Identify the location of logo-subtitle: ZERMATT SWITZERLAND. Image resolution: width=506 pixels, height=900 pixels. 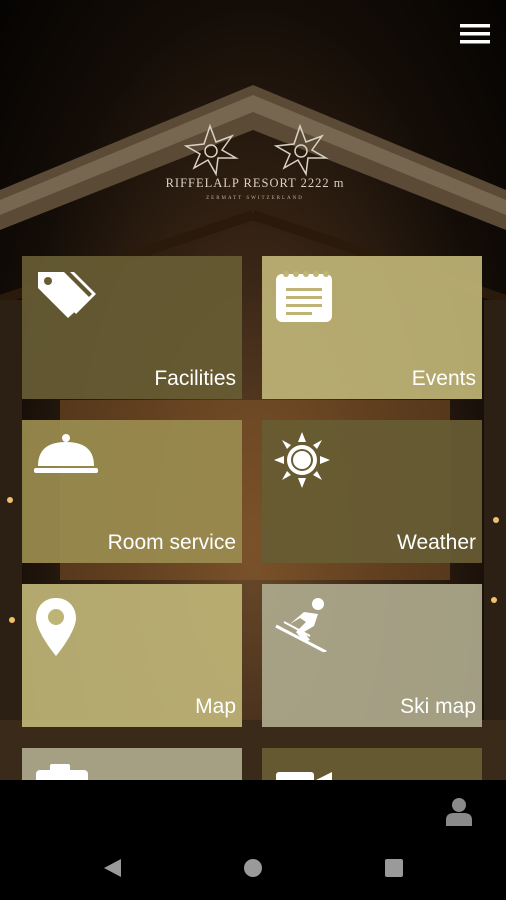
(255, 198).